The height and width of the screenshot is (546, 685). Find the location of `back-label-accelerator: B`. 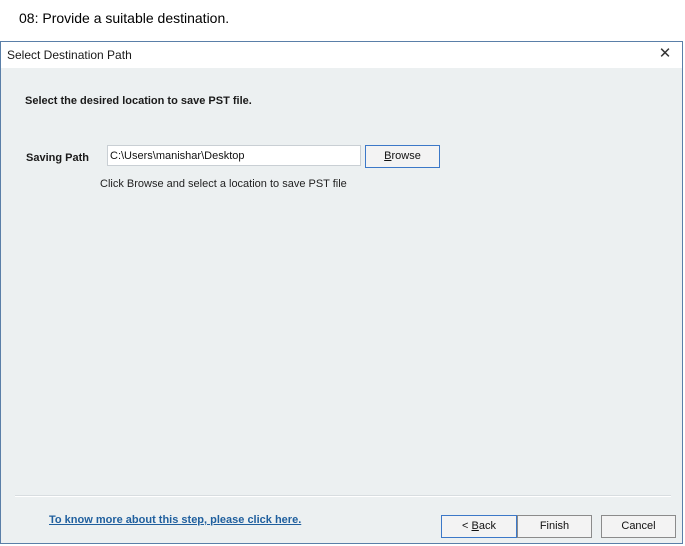

back-label-accelerator: B is located at coordinates (475, 526).